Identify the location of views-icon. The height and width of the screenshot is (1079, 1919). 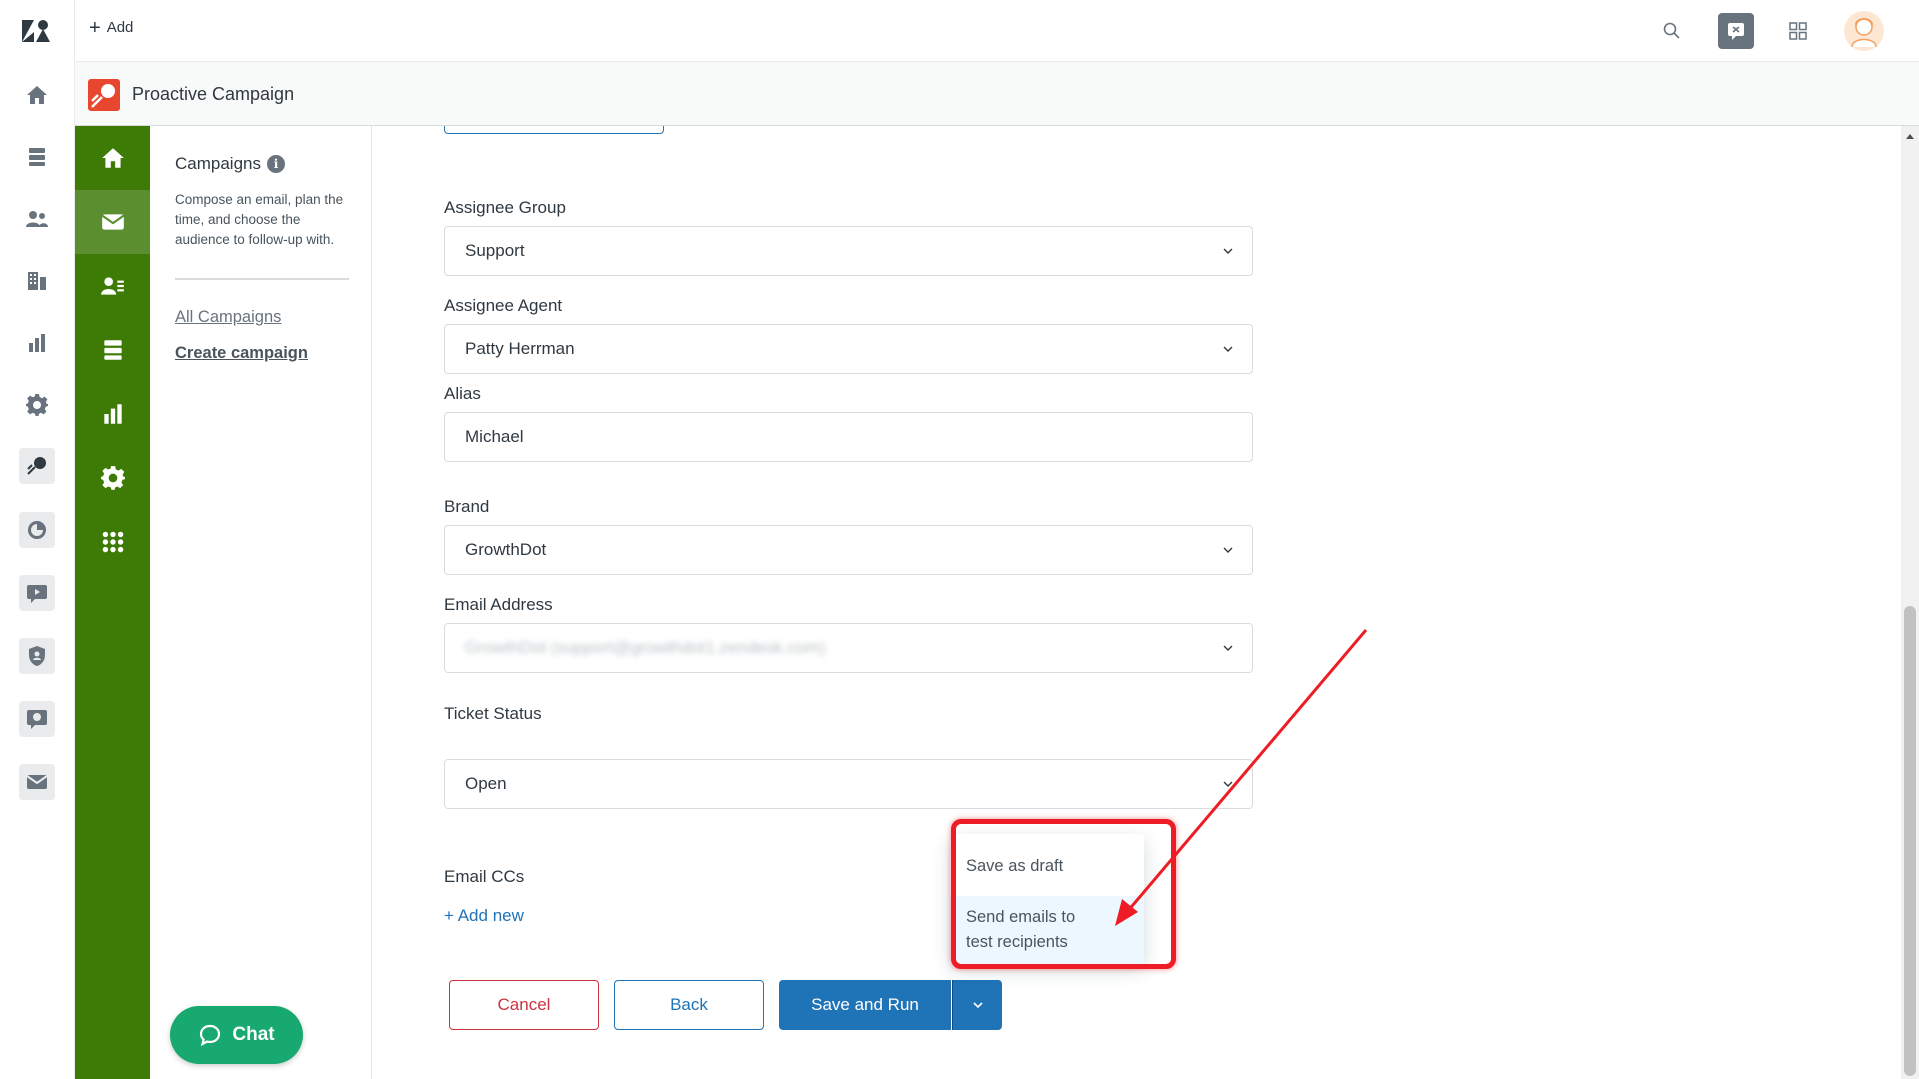
(37, 157).